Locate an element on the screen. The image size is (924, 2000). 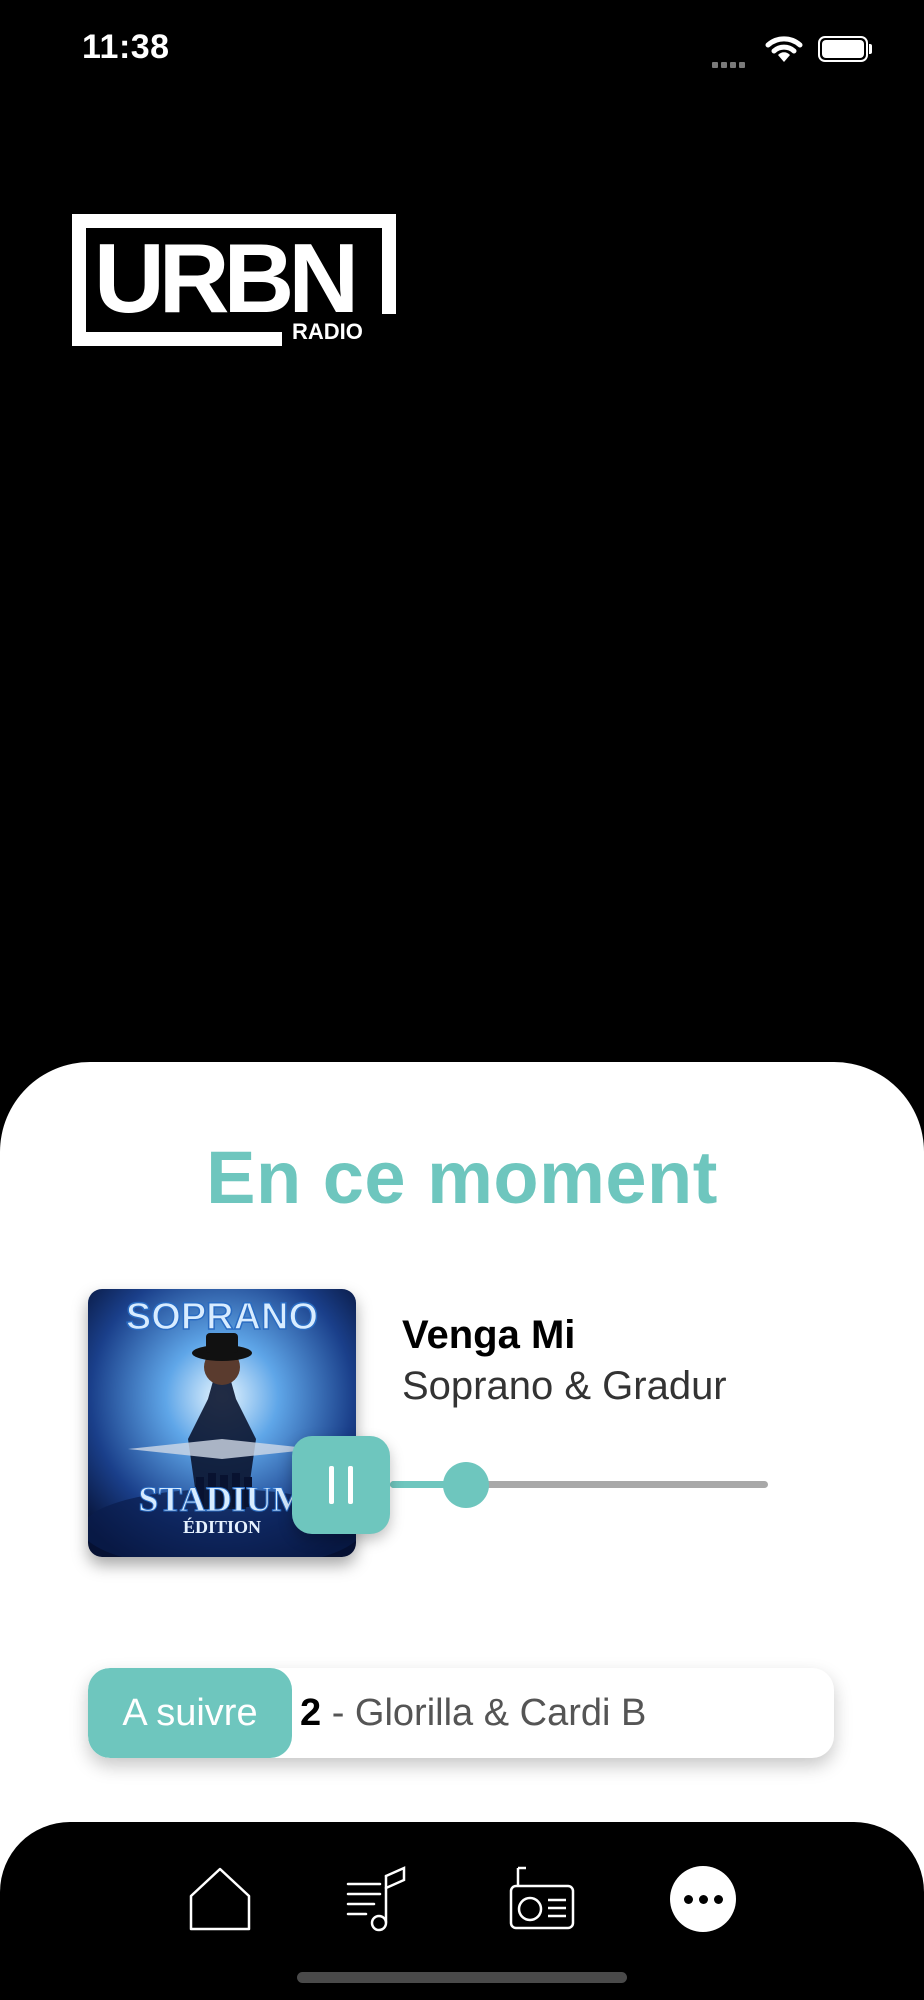
radio-icon is located at coordinates (542, 1899).